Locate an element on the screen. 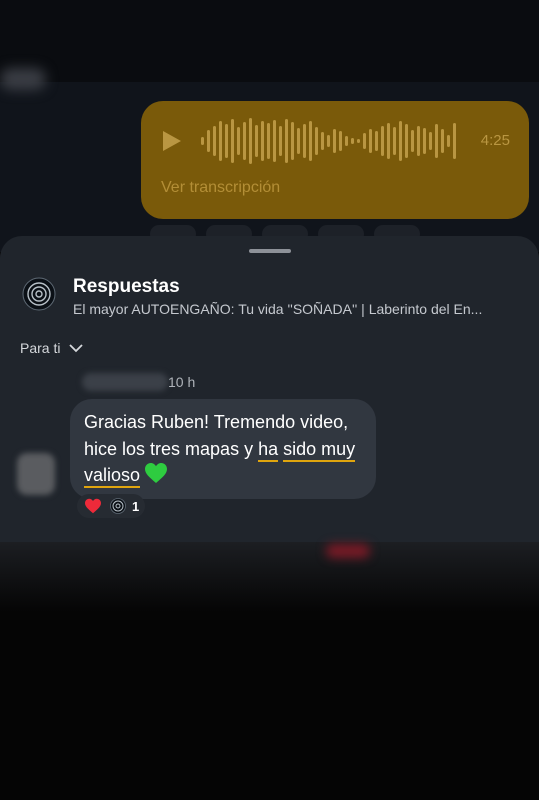  blurred-avatar is located at coordinates (23, 79).